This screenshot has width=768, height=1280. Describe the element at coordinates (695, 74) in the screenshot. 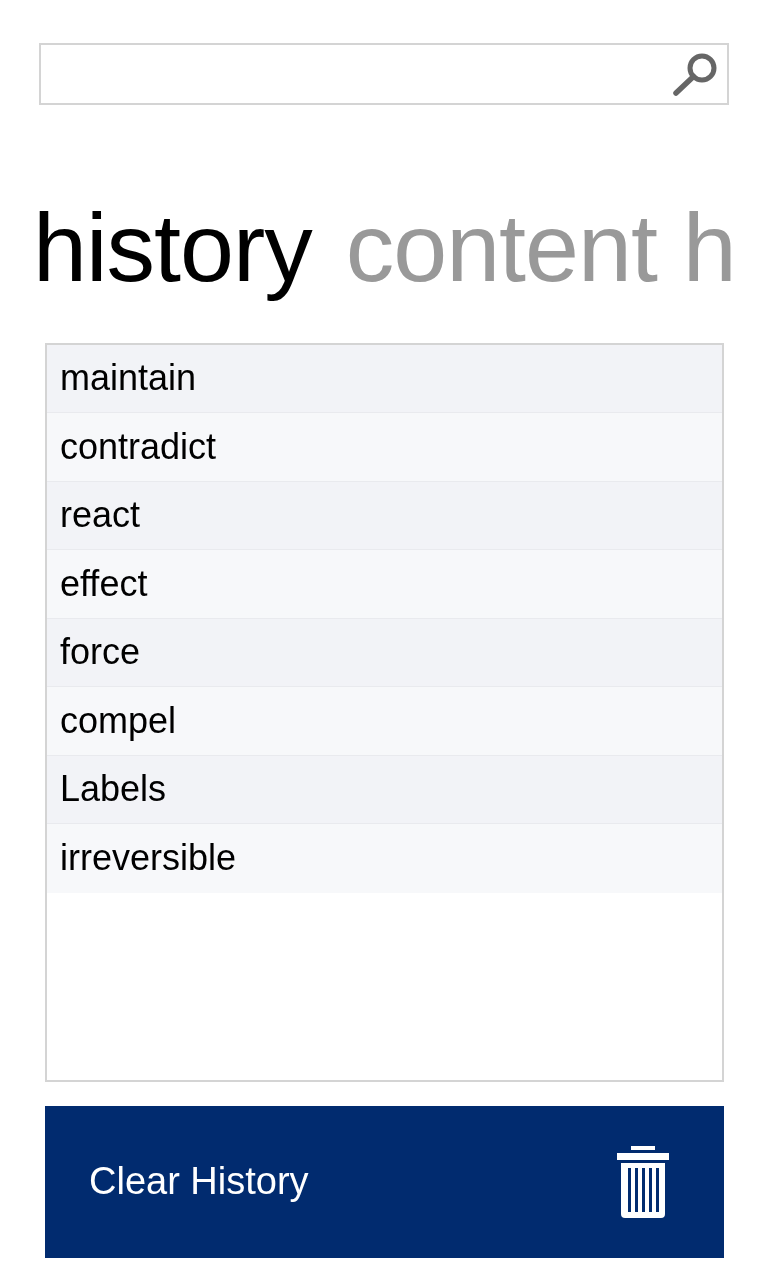

I see `search-icon` at that location.